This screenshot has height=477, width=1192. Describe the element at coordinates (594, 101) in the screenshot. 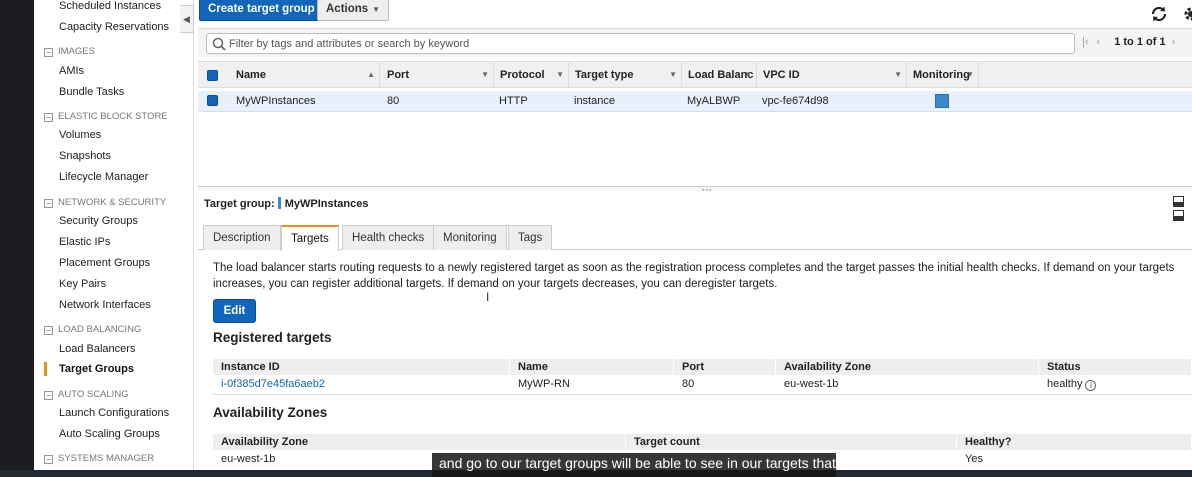

I see `cell-target-type: instance` at that location.